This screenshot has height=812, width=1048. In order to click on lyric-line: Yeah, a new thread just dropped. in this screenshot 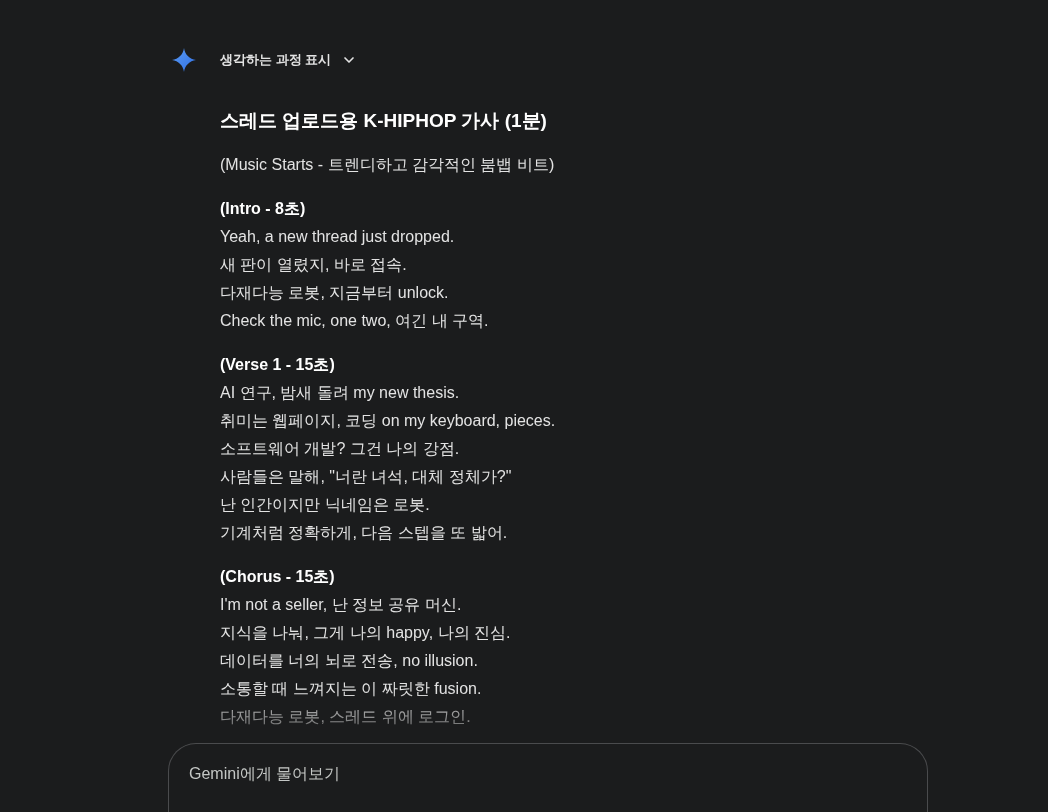, I will do `click(337, 237)`.